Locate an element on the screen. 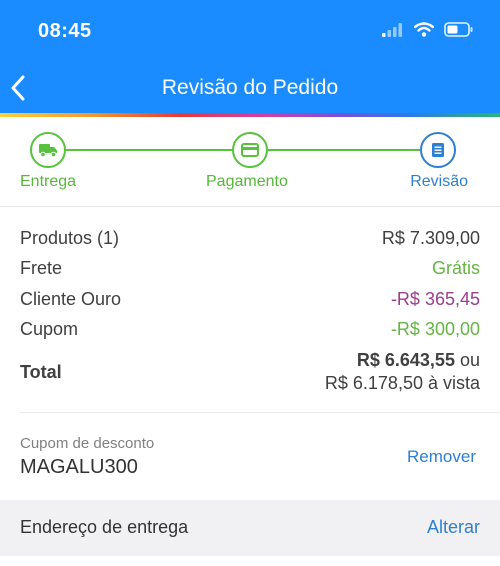  total-cash-value: R$ 6.178,50 à vista is located at coordinates (402, 383).